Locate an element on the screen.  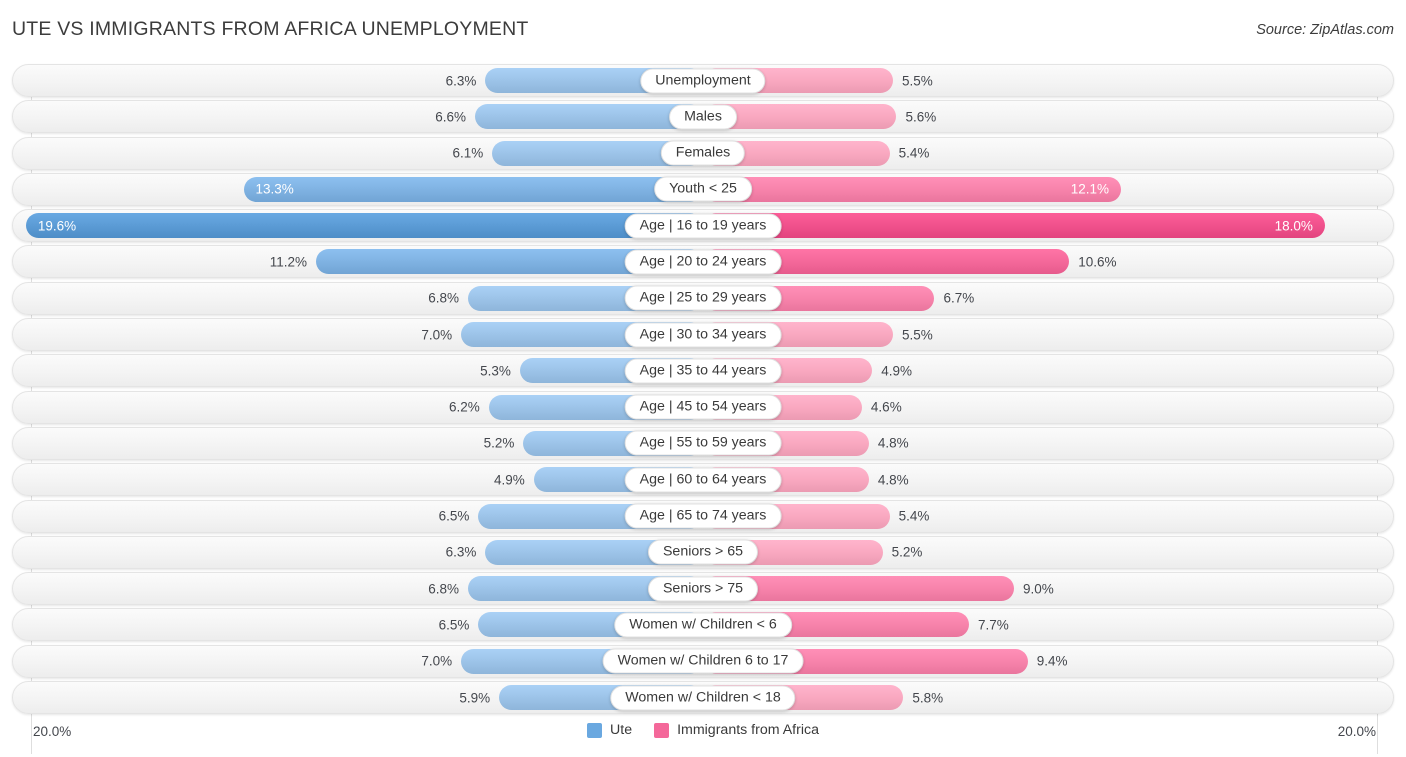
bar-value-left: 6.2% is located at coordinates (464, 407).